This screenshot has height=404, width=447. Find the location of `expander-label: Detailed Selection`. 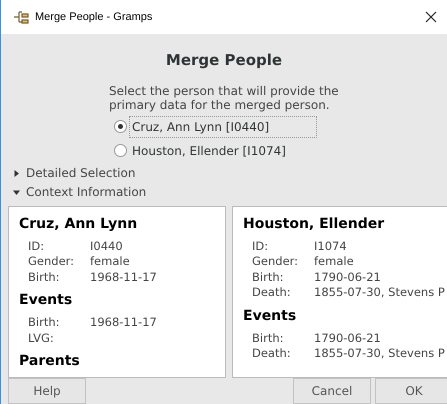

expander-label: Detailed Selection is located at coordinates (81, 173).